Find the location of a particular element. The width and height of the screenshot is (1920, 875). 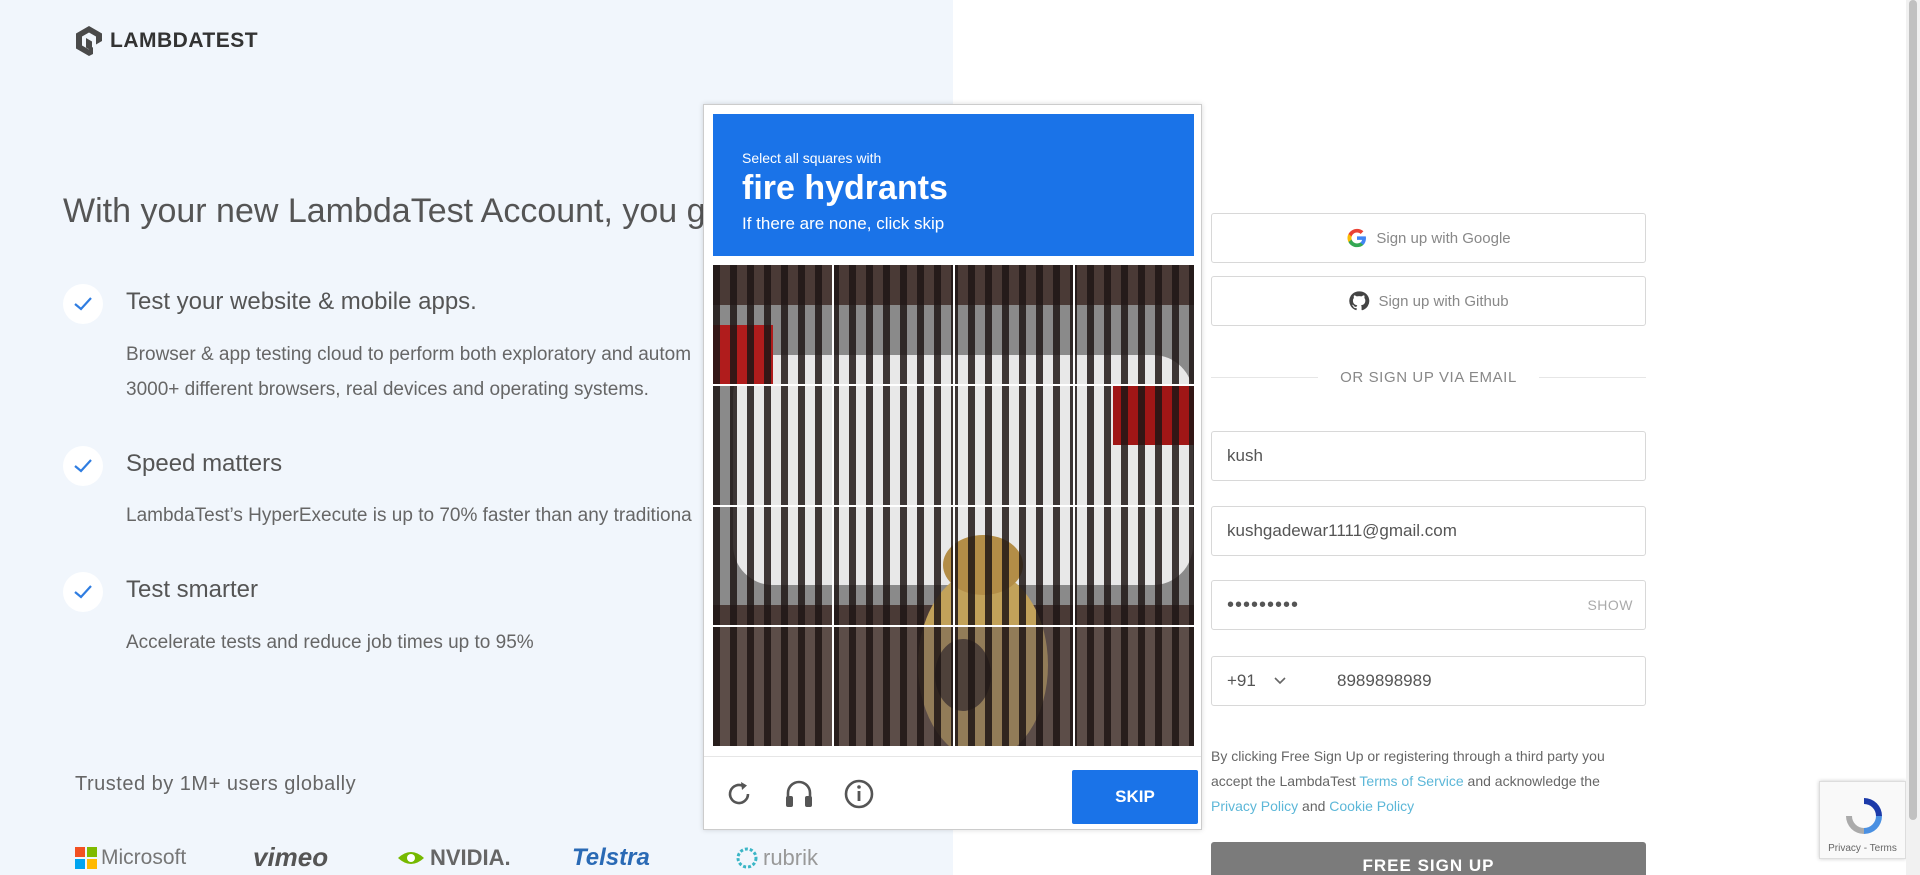

email-field: kushgadewar1111@gmail.com is located at coordinates (1428, 531).